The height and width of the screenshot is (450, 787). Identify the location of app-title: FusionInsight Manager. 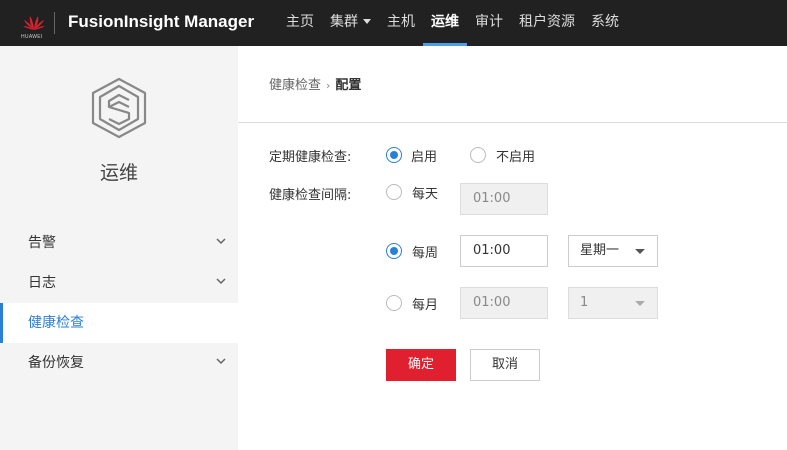
(161, 21).